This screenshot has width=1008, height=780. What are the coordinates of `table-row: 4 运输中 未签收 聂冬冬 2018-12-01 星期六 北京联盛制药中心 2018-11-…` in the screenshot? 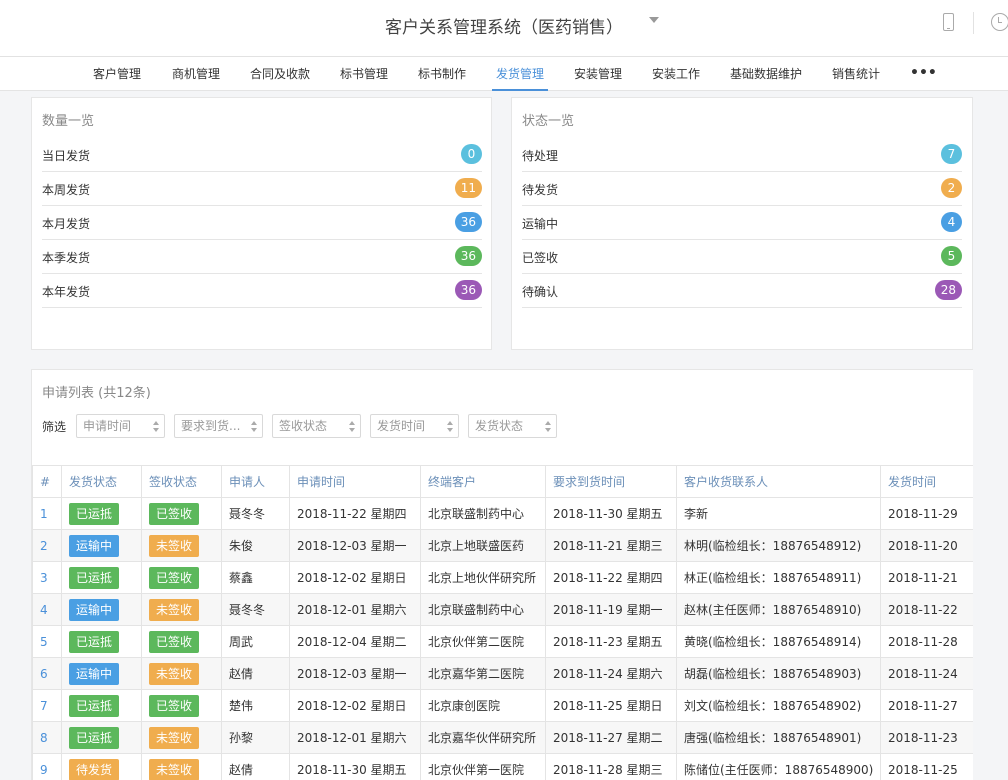 It's located at (502, 609).